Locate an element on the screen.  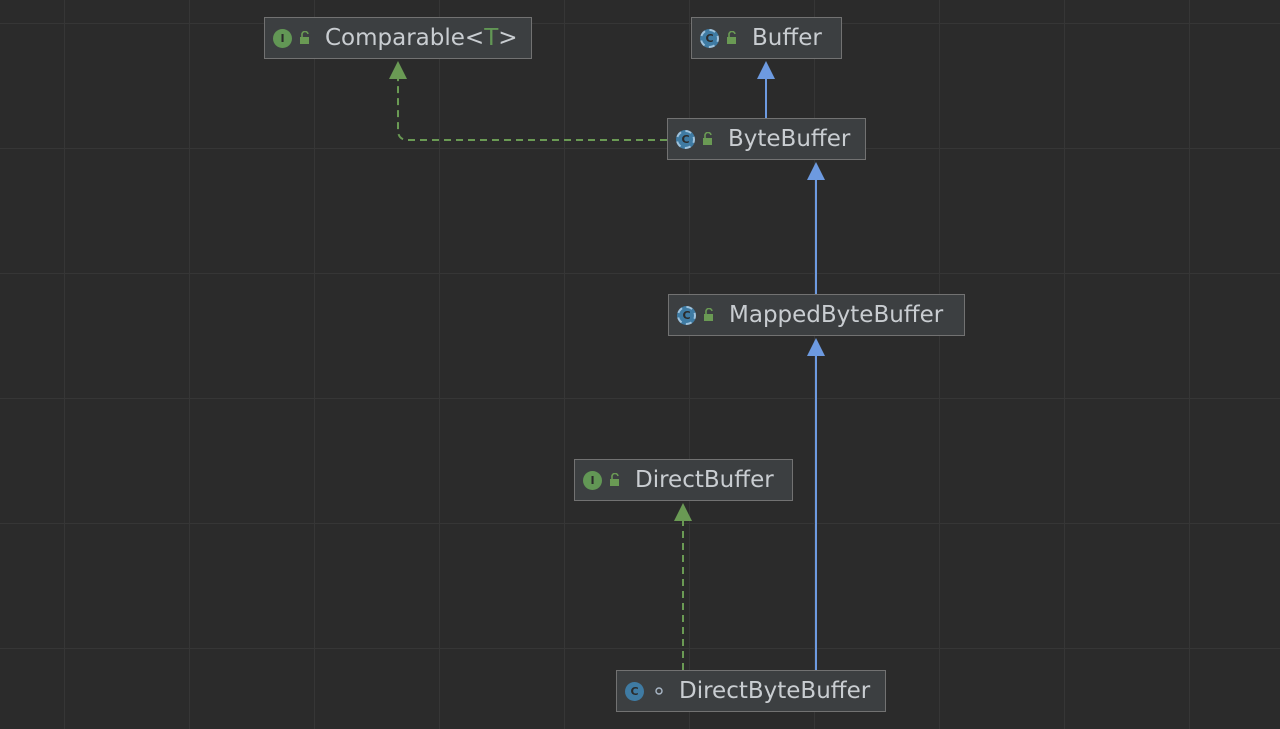
edge-bytebuffer-implements-comparable is located at coordinates (532, 109).